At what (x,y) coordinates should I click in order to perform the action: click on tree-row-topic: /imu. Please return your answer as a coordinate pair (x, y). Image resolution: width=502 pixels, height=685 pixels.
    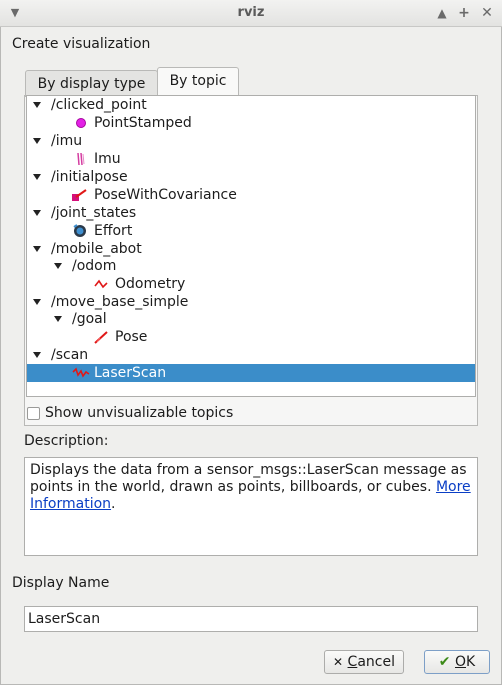
    Looking at the image, I should click on (251, 141).